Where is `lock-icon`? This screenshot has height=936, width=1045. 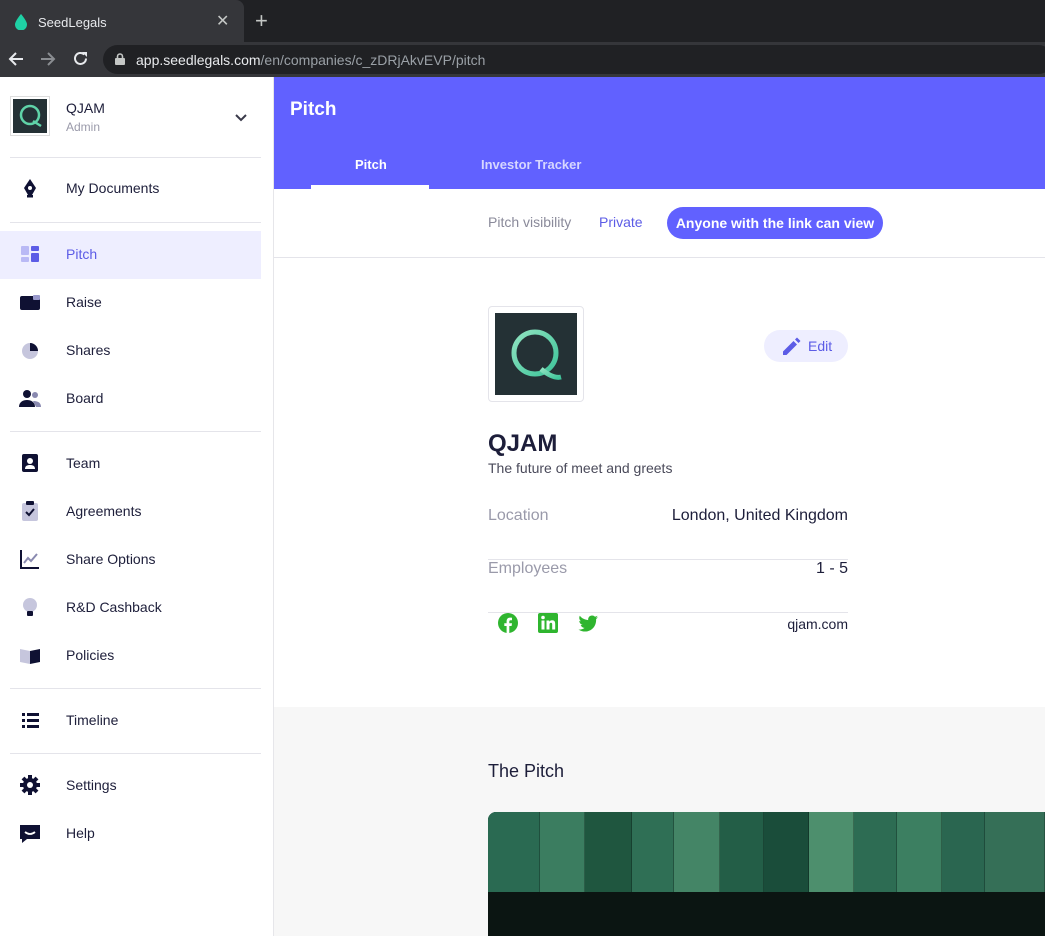
lock-icon is located at coordinates (120, 59).